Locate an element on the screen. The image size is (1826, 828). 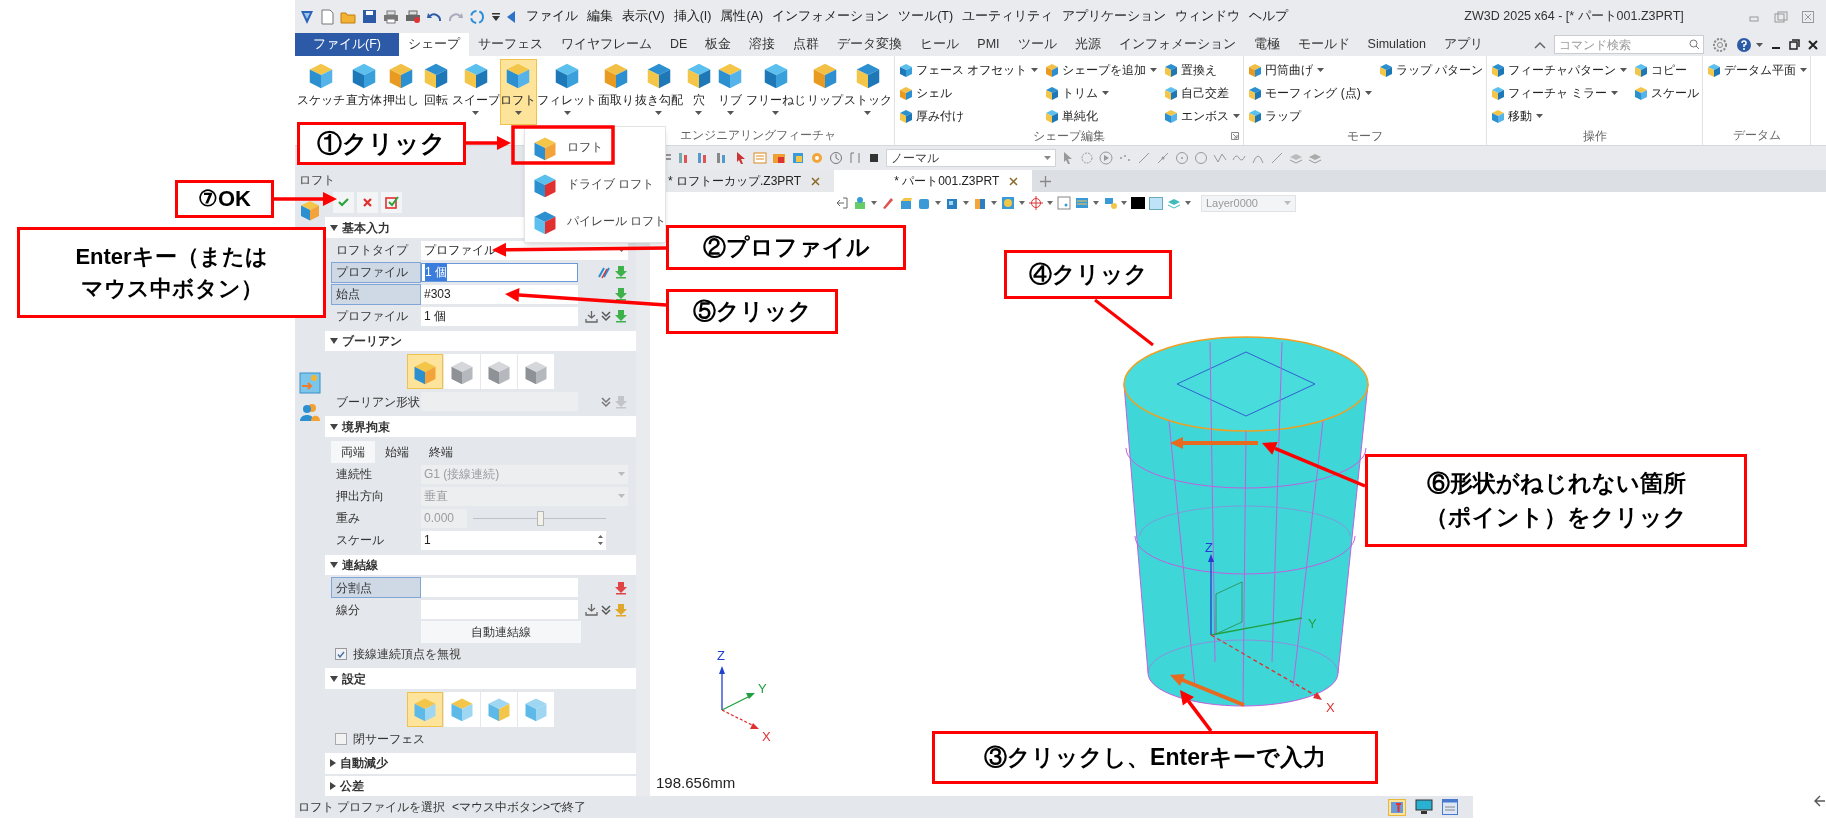
ribbon-tab: 点群 is located at coordinates (806, 44).